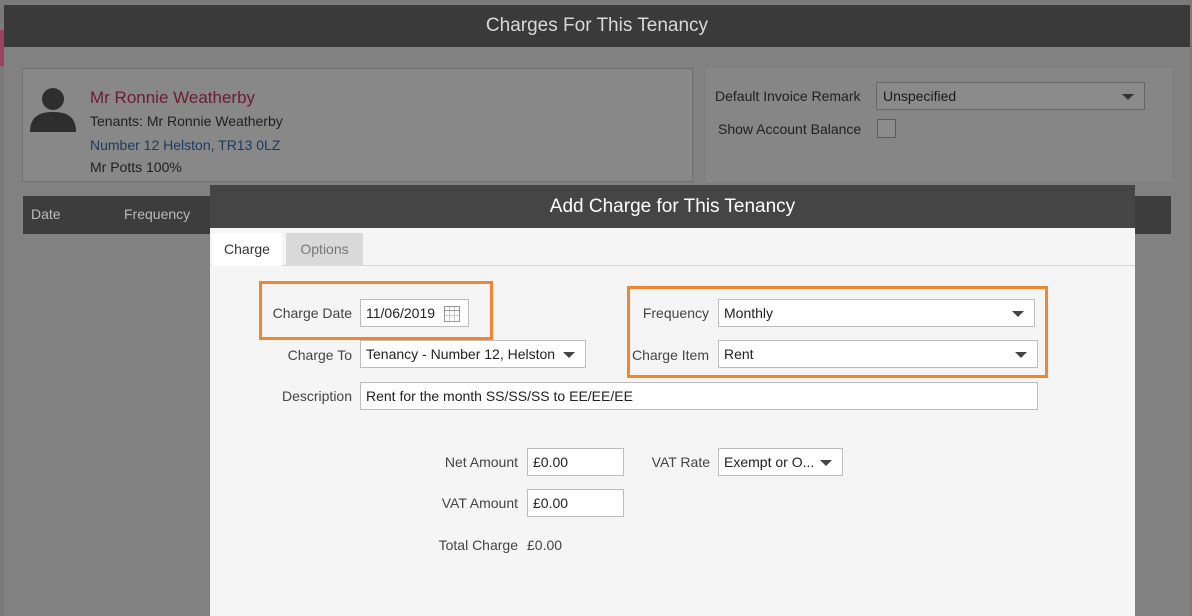 The height and width of the screenshot is (616, 1192). I want to click on vat-amount-value: £0.00, so click(551, 503).